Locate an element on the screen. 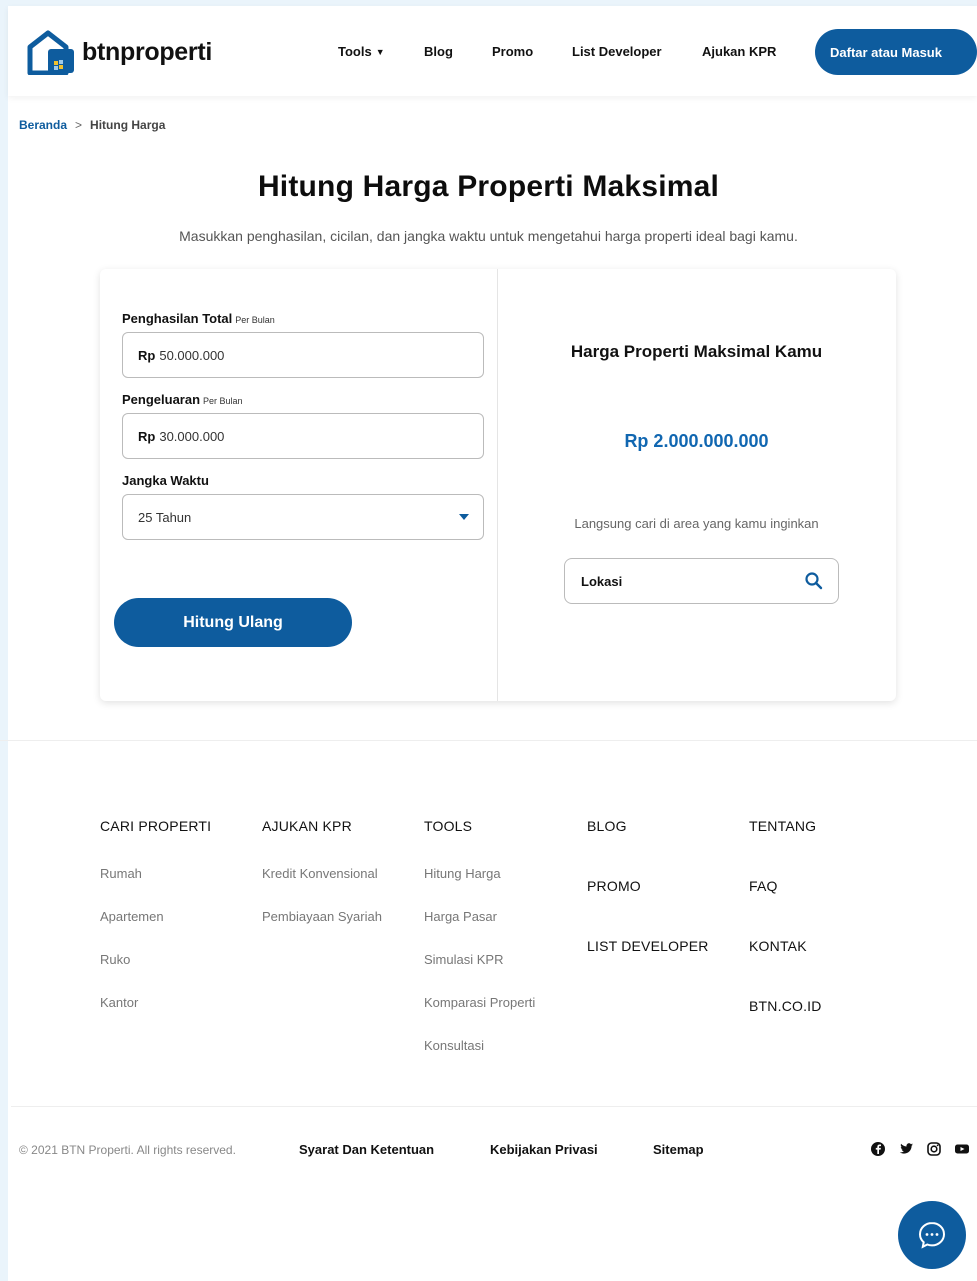 This screenshot has width=977, height=1281. caret-down-icon: ▼ is located at coordinates (380, 52).